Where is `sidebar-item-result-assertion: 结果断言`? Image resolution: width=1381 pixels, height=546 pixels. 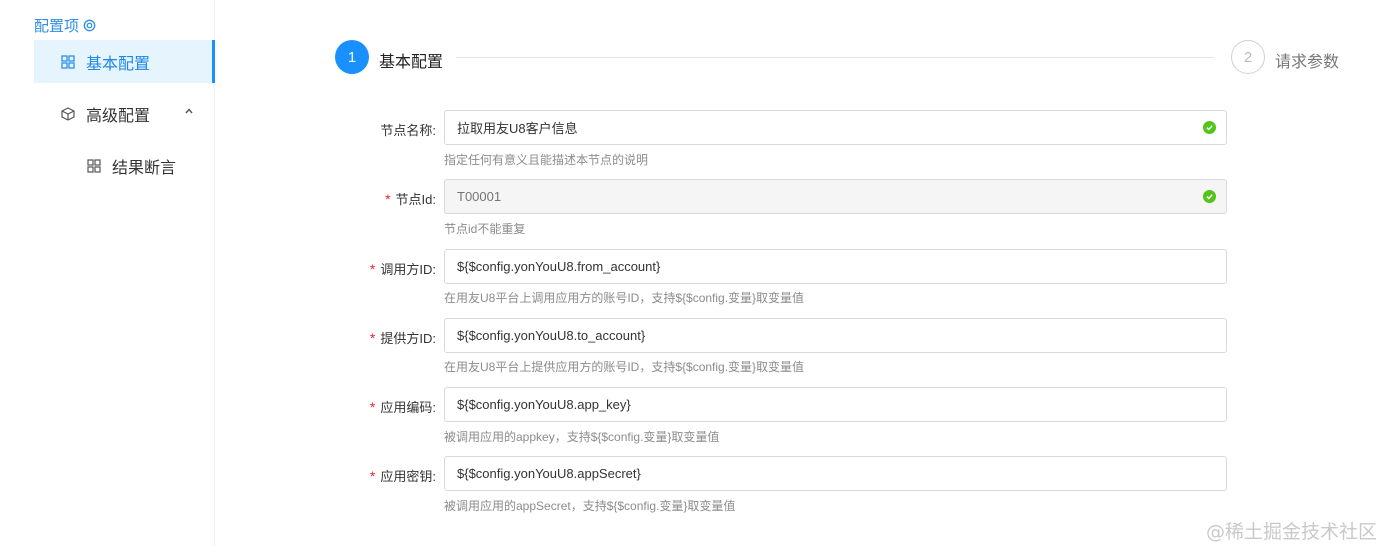
sidebar-item-result-assertion: 结果断言 is located at coordinates (124, 165).